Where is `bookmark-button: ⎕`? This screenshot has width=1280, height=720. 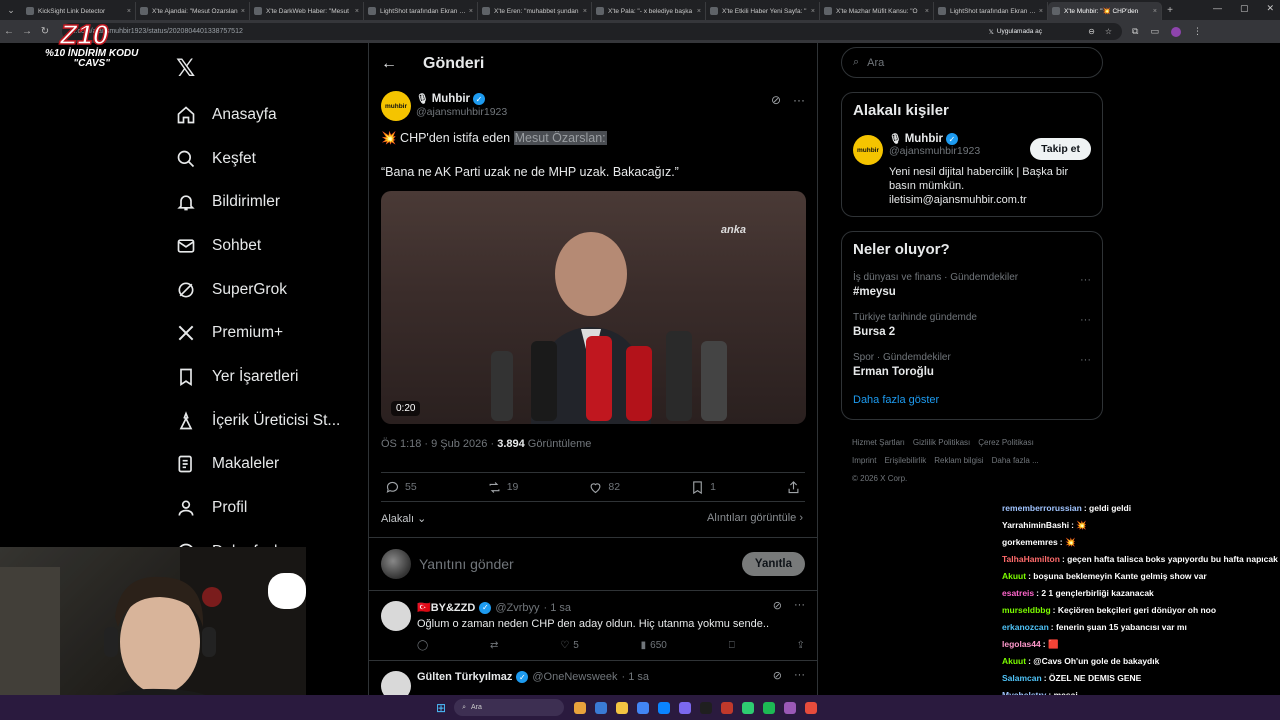 bookmark-button: ⎕ is located at coordinates (732, 645).